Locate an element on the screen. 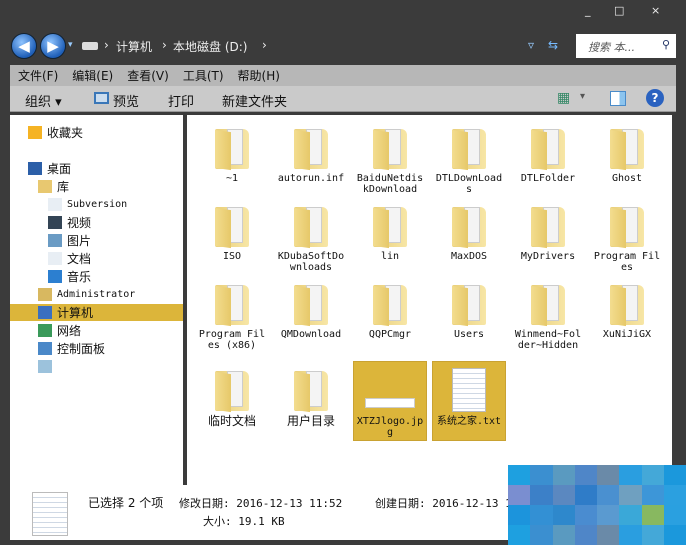 The image size is (686, 545). library-icon is located at coordinates (45, 186).